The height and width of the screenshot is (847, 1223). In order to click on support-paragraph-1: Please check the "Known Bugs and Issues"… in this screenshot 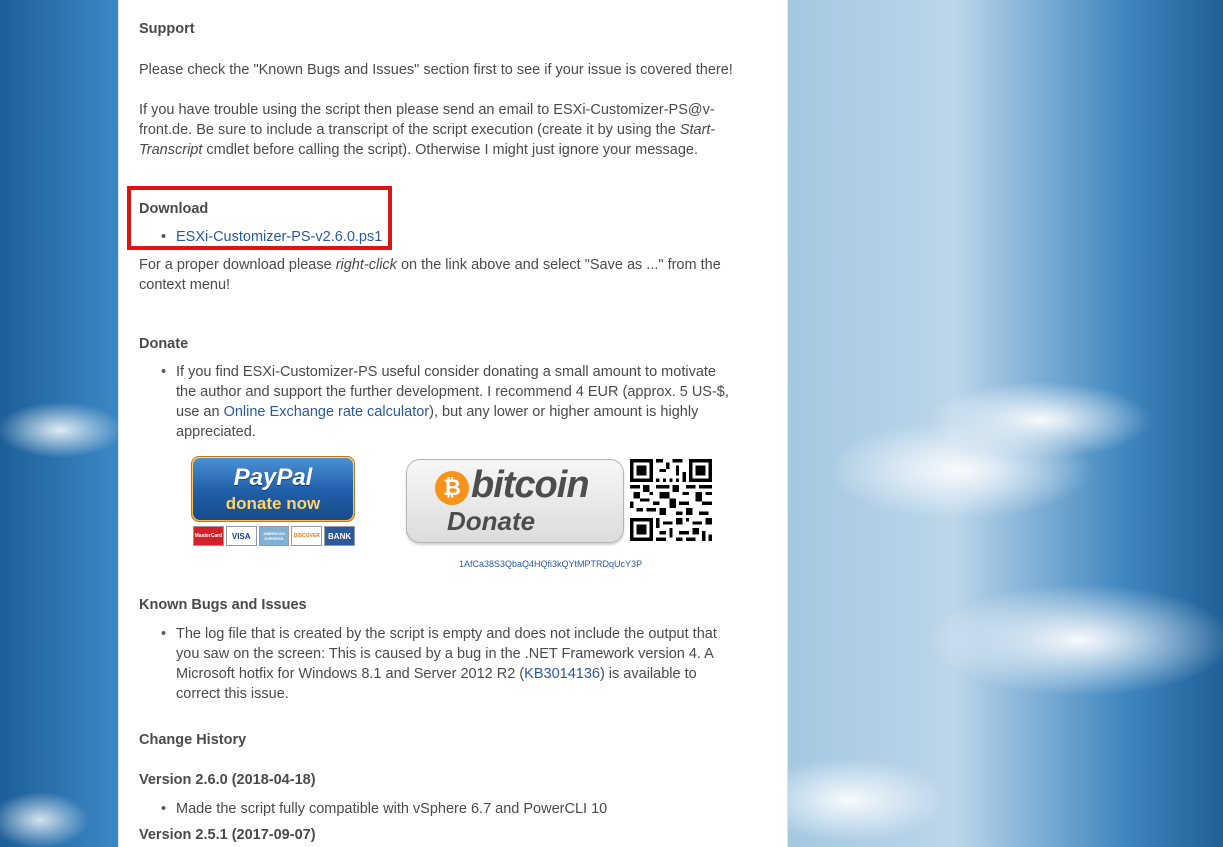, I will do `click(436, 70)`.